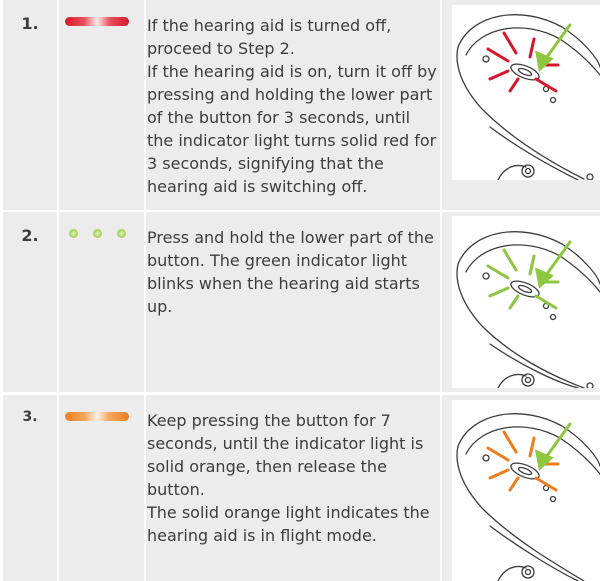 Image resolution: width=600 pixels, height=581 pixels. Describe the element at coordinates (30, 417) in the screenshot. I see `step-number: 3.` at that location.